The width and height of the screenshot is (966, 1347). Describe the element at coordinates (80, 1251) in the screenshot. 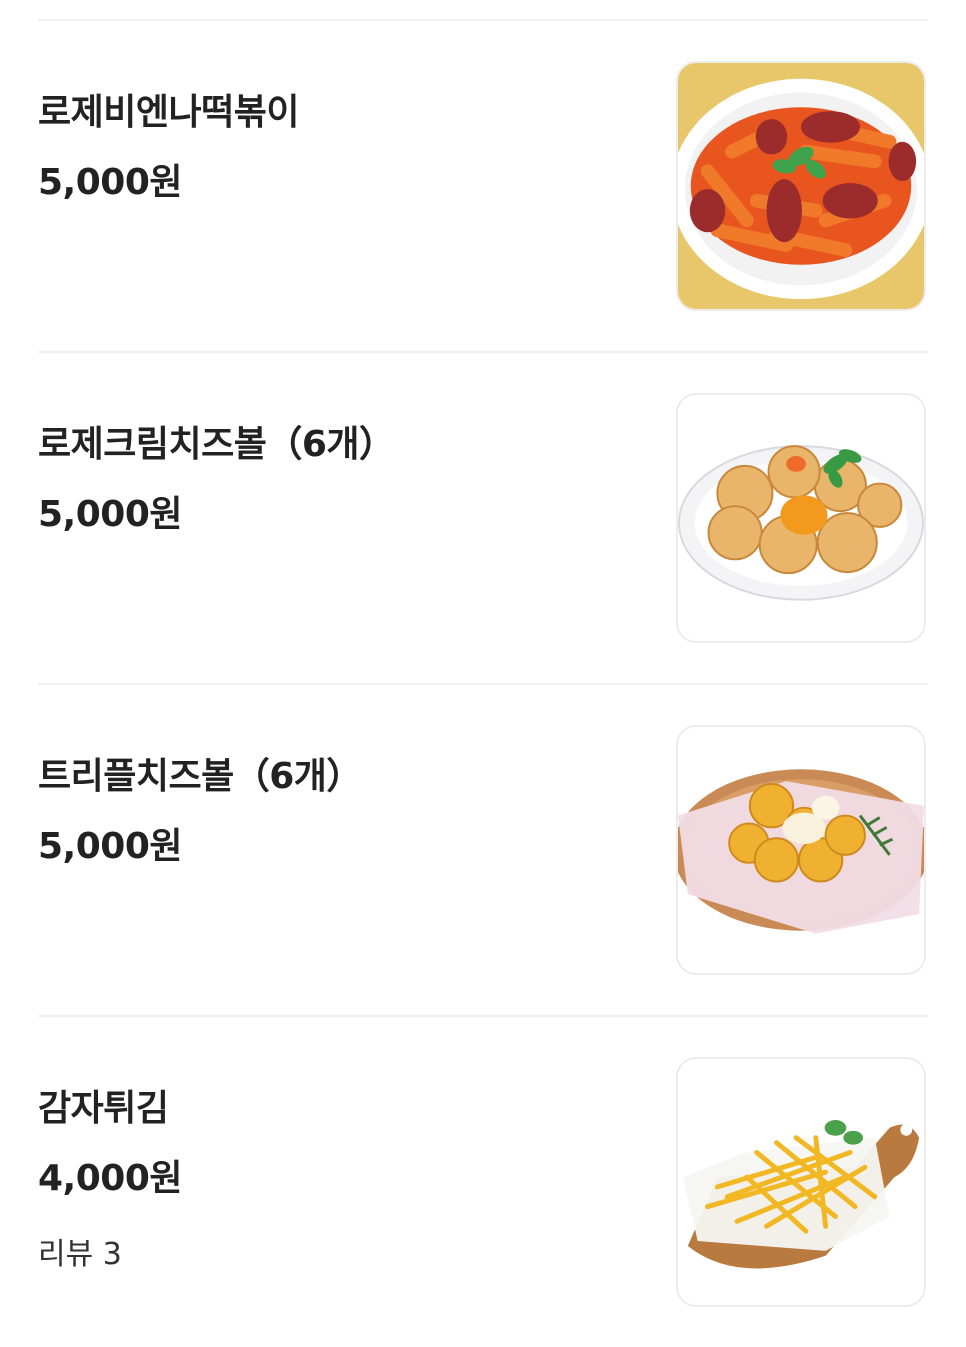

I see `review-count-link: 리뷰 3` at that location.